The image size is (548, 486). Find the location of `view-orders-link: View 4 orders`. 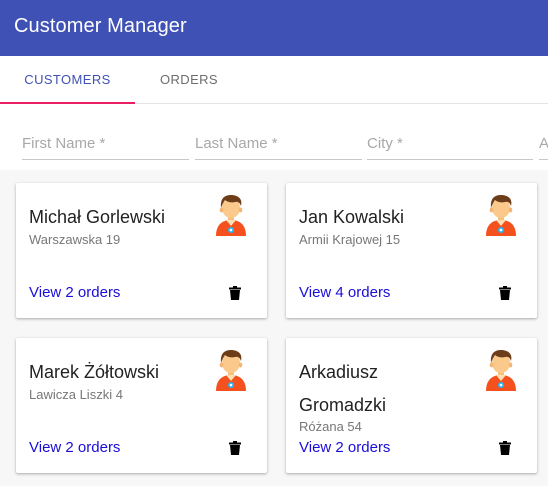

view-orders-link: View 4 orders is located at coordinates (344, 292).